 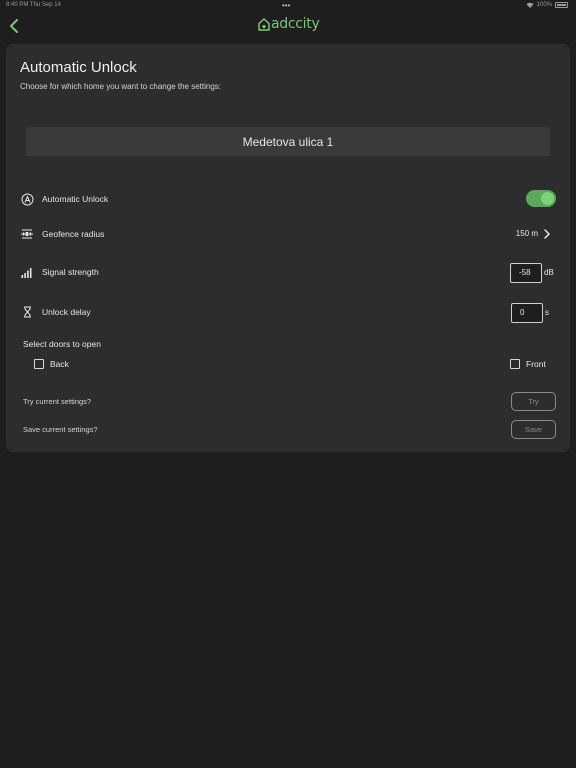 I want to click on front-label: Front, so click(x=536, y=364).